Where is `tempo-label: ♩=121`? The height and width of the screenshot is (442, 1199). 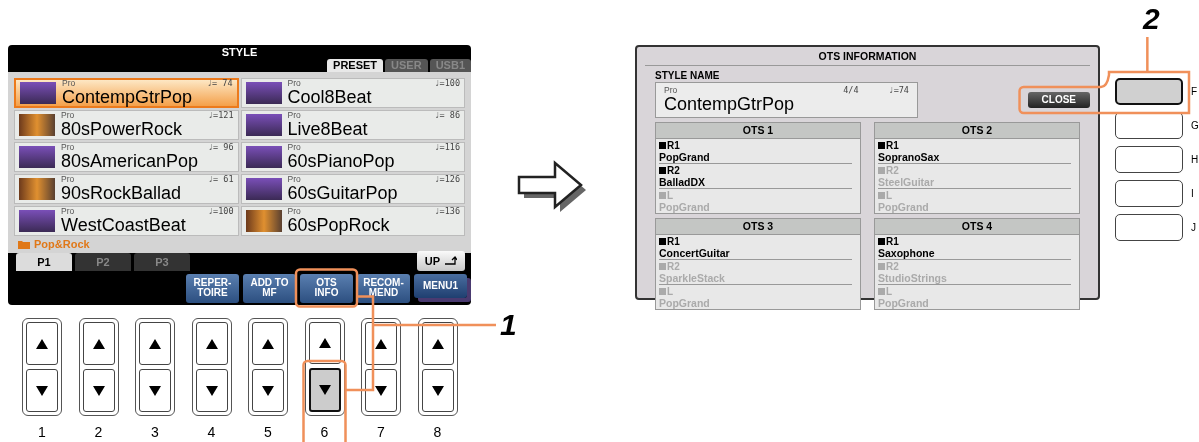 tempo-label: ♩=121 is located at coordinates (220, 115).